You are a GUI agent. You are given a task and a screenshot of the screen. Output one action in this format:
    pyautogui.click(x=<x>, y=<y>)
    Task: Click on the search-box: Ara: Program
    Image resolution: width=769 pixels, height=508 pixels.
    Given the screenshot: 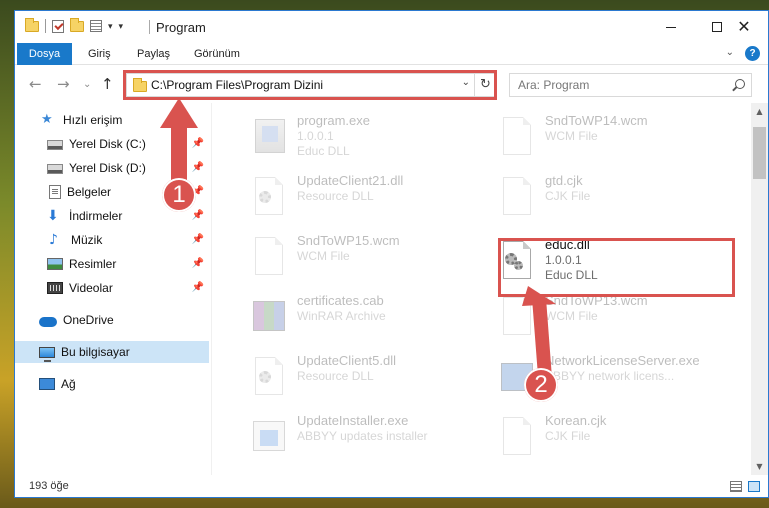 What is the action you would take?
    pyautogui.click(x=630, y=85)
    